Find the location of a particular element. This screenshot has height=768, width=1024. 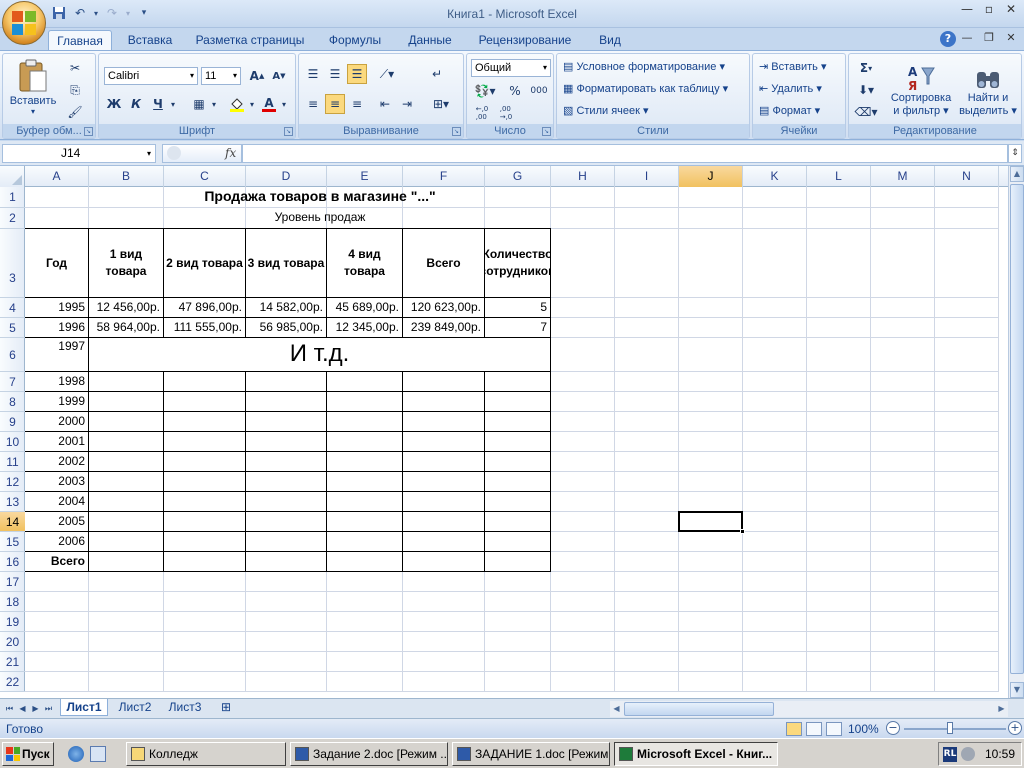

sheet-tab-3: Лист3 is located at coordinates (185, 707).